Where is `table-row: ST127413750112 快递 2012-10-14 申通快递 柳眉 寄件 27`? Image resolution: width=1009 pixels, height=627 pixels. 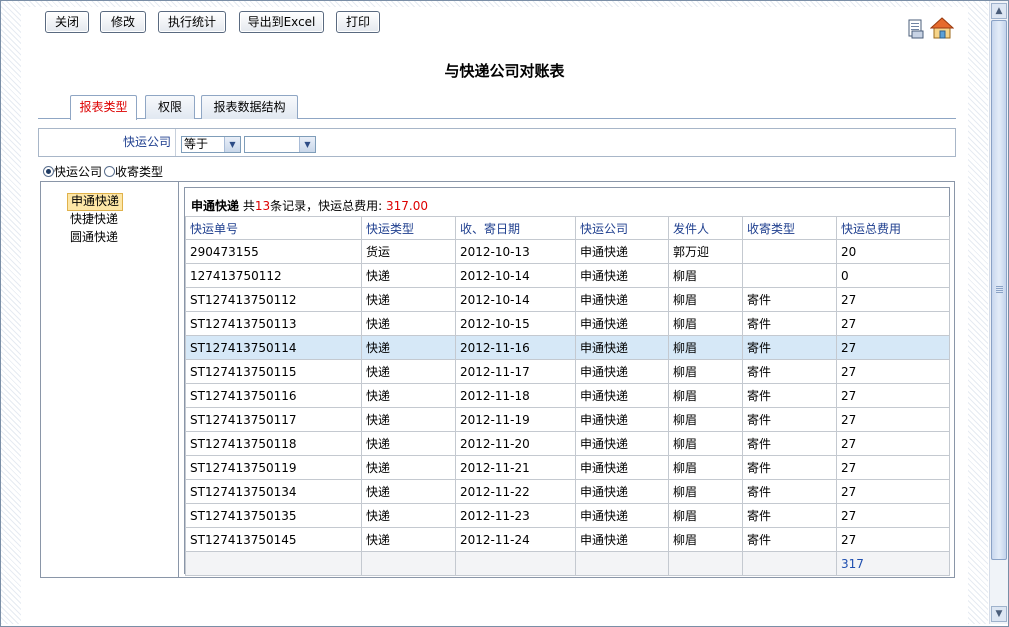
table-row: ST127413750112 快递 2012-10-14 申通快递 柳眉 寄件 27 is located at coordinates (567, 299).